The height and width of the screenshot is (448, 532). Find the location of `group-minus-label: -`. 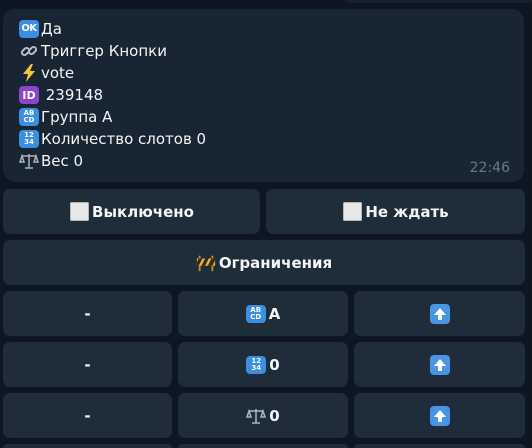

group-minus-label: - is located at coordinates (87, 313).